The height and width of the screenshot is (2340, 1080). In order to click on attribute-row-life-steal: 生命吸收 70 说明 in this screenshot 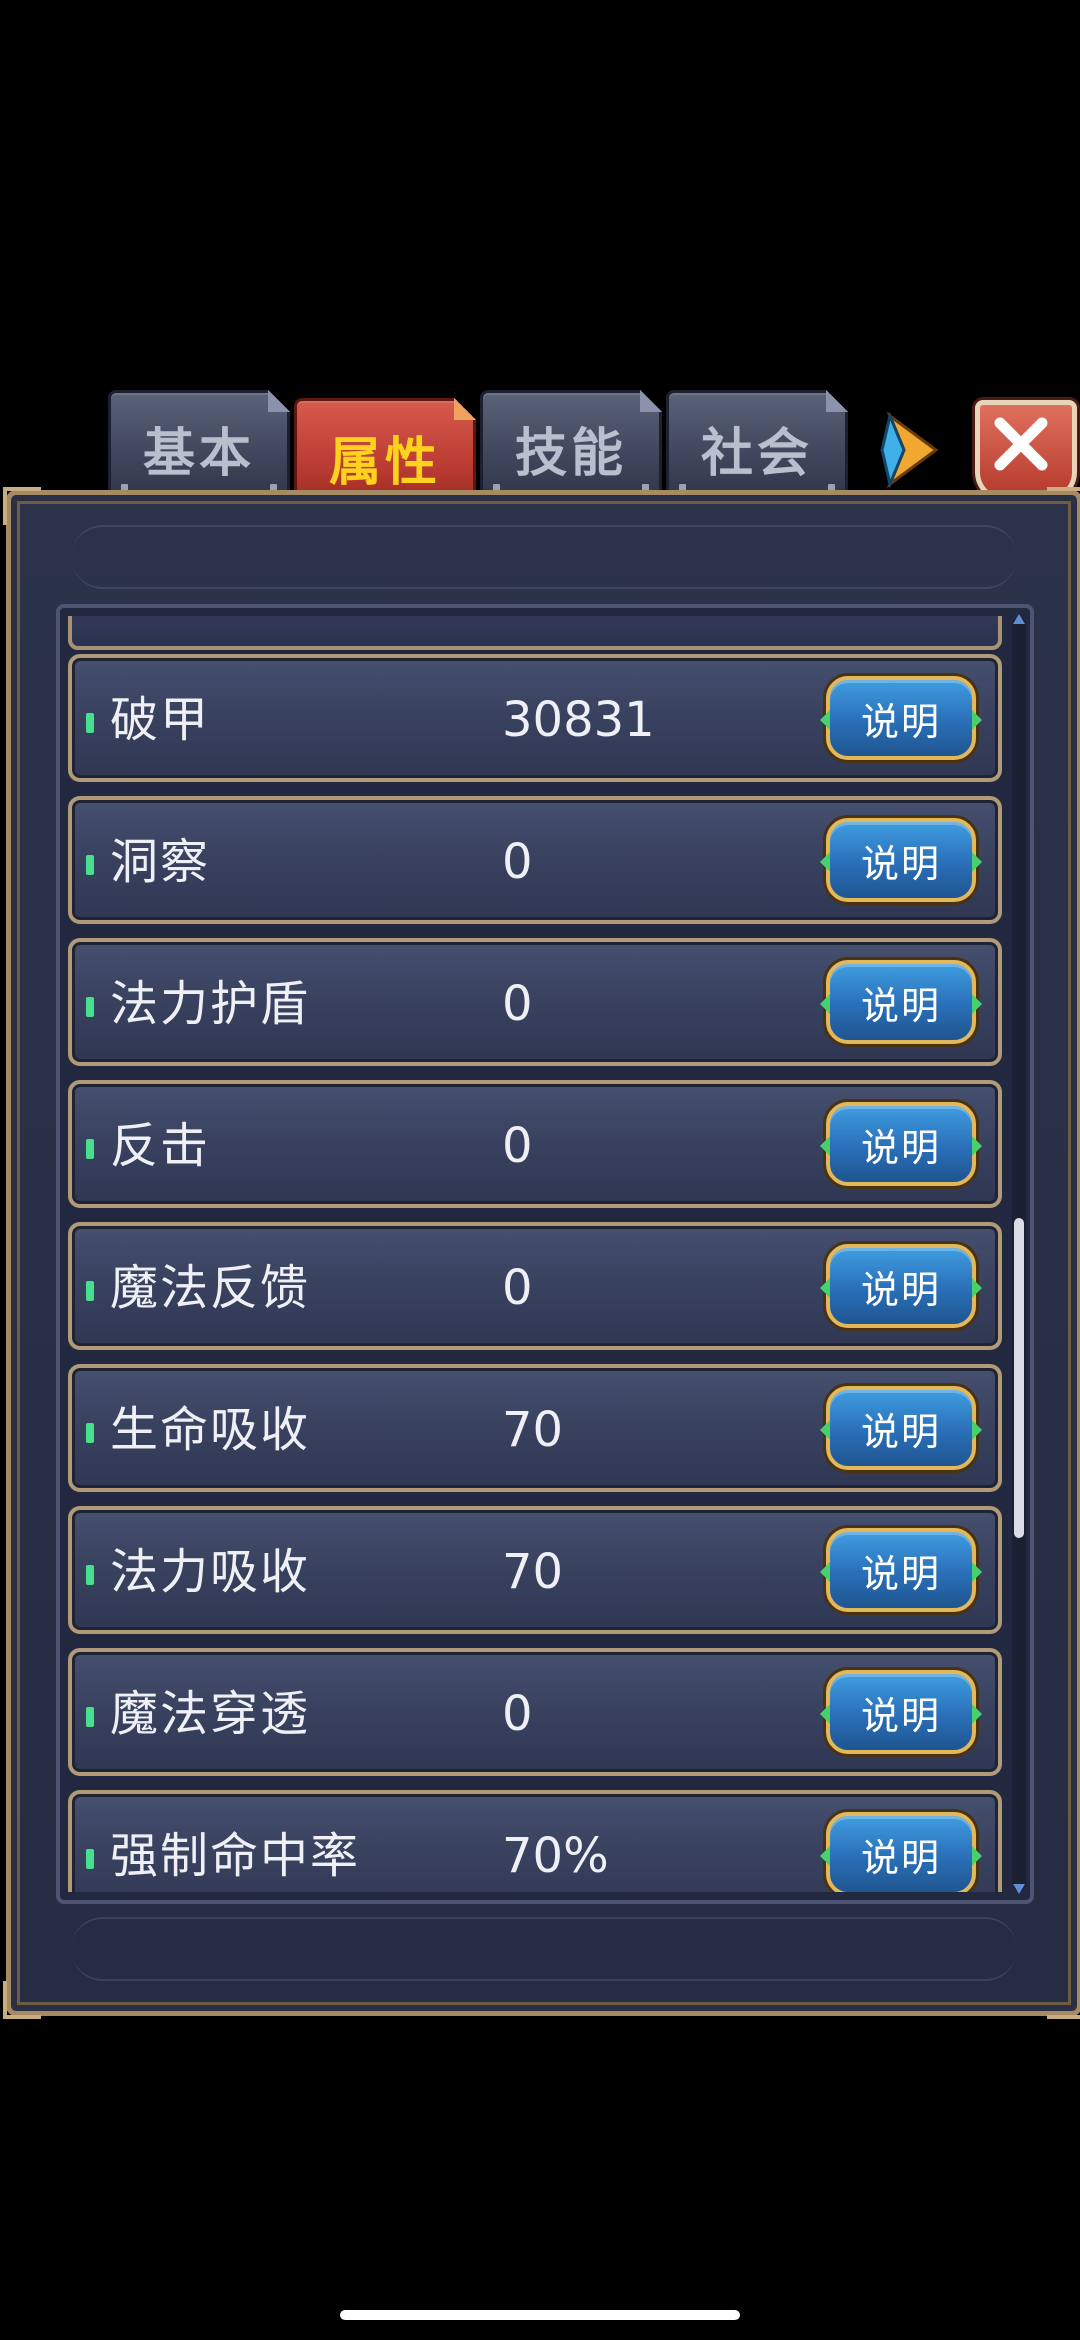, I will do `click(535, 1428)`.